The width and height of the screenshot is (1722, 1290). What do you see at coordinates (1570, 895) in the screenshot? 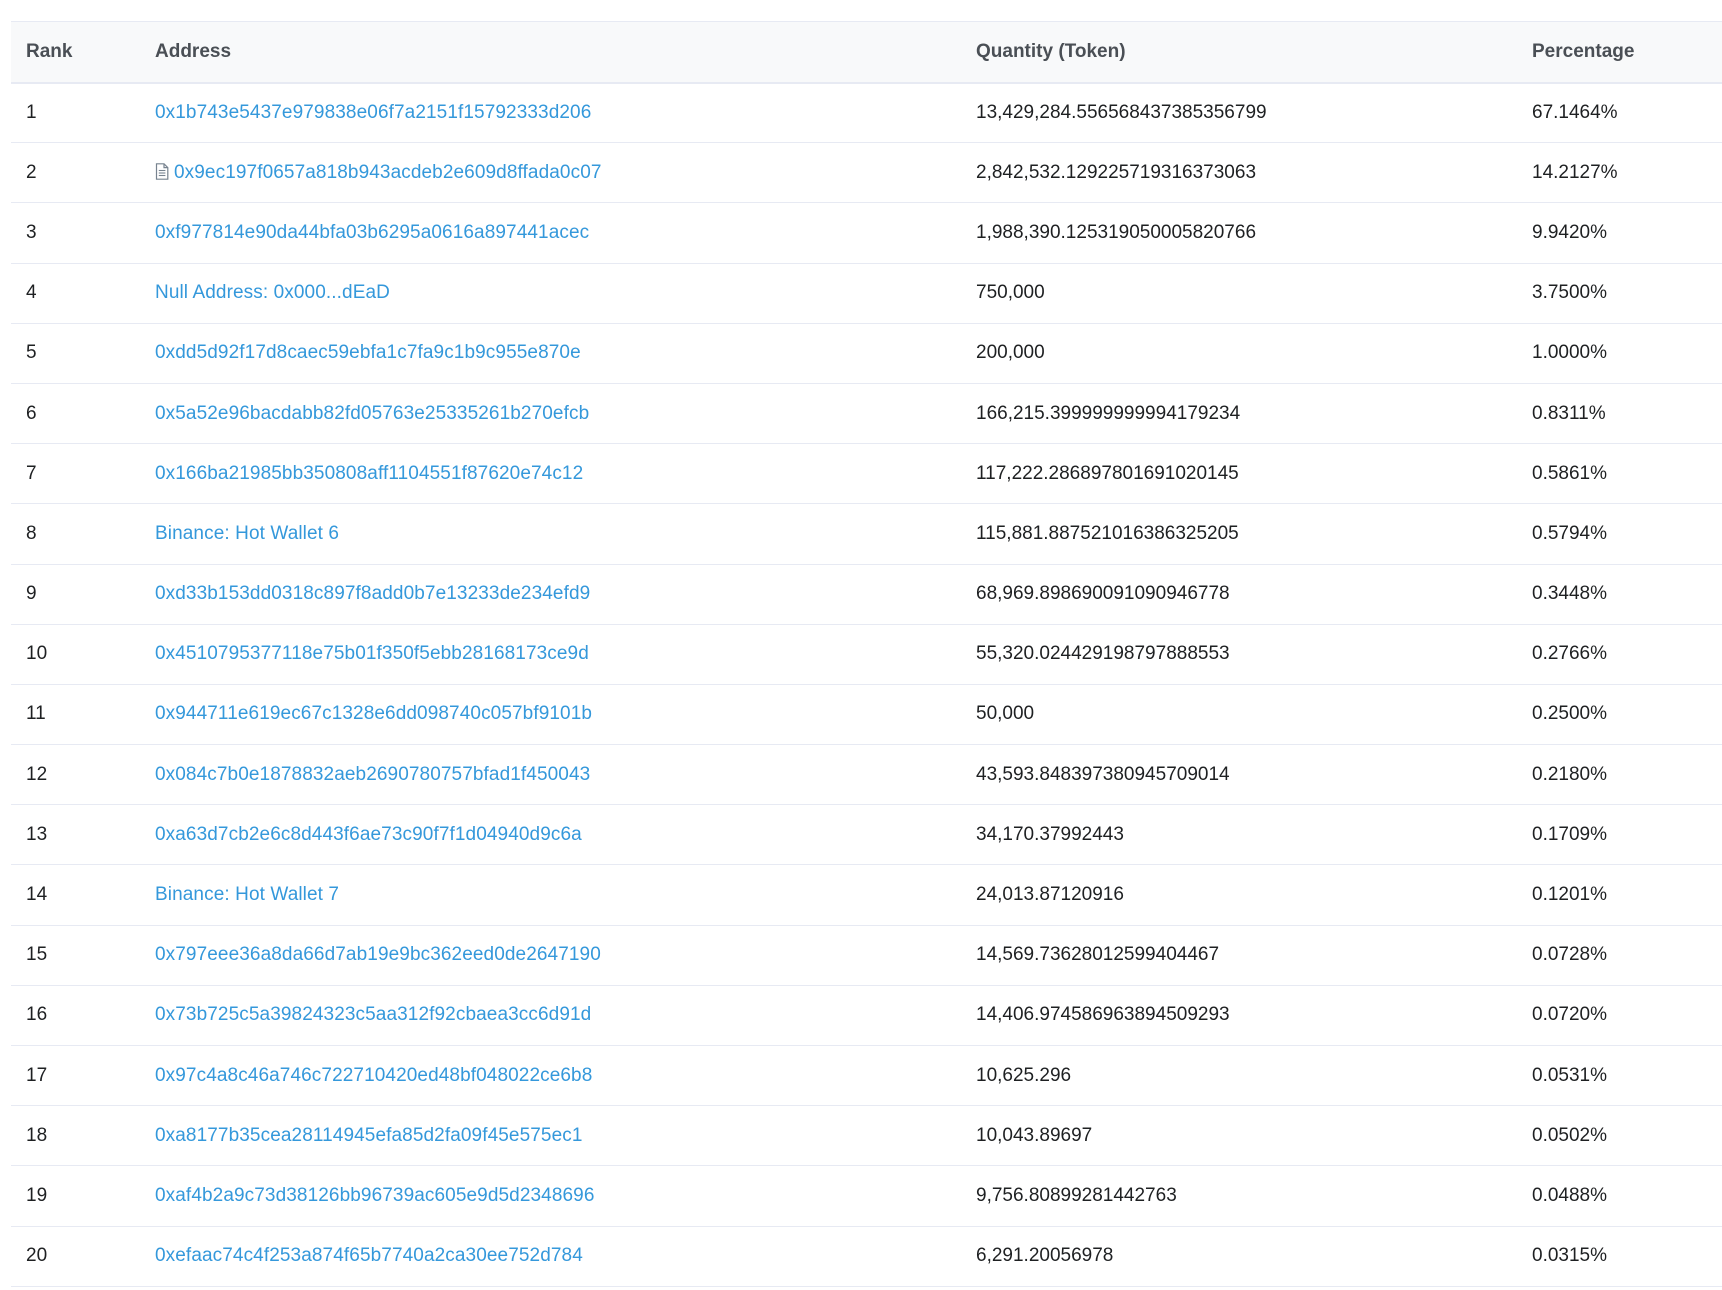
I see `percentage-cell: 0.1201%` at bounding box center [1570, 895].